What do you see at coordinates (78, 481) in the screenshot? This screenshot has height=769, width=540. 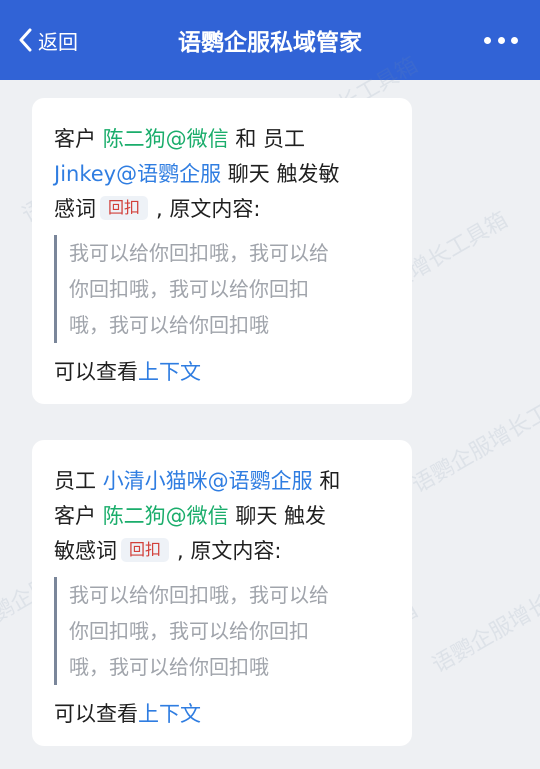 I see `label-text: 员工` at bounding box center [78, 481].